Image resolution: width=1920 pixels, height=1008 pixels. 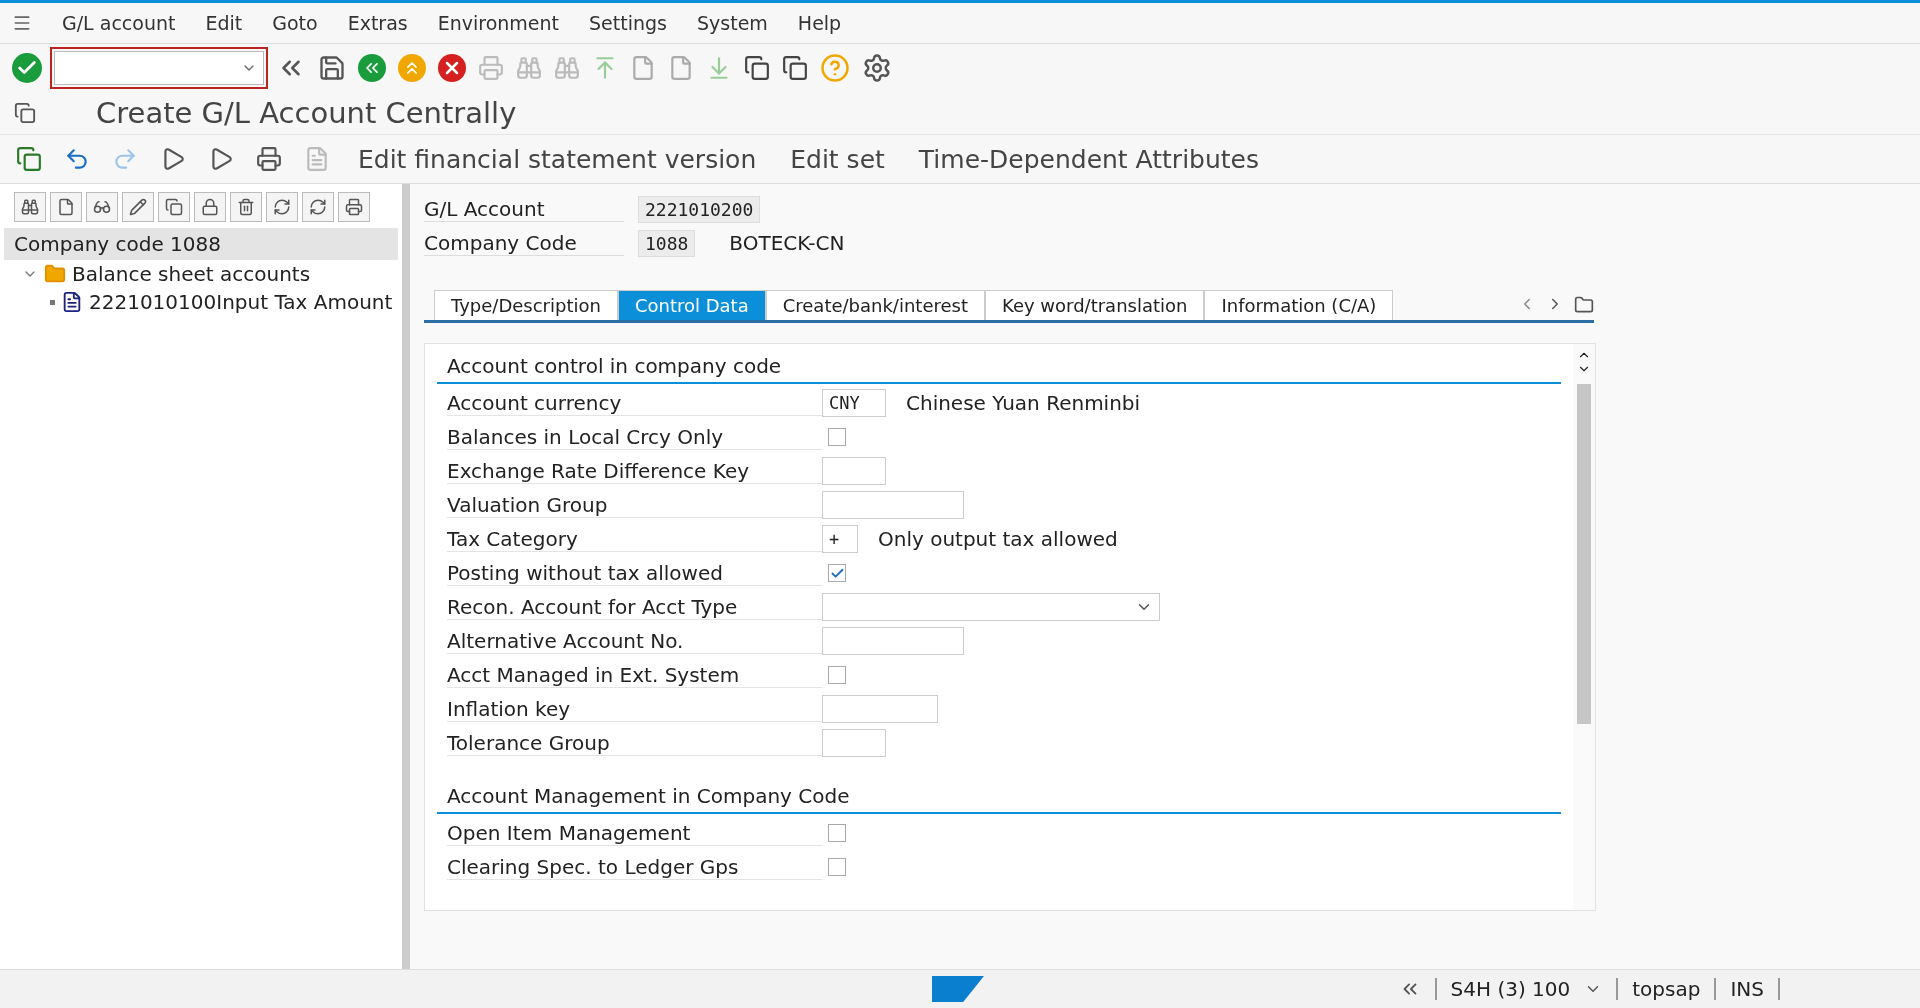 What do you see at coordinates (787, 243) in the screenshot?
I see `field-description: BOTECK-CN` at bounding box center [787, 243].